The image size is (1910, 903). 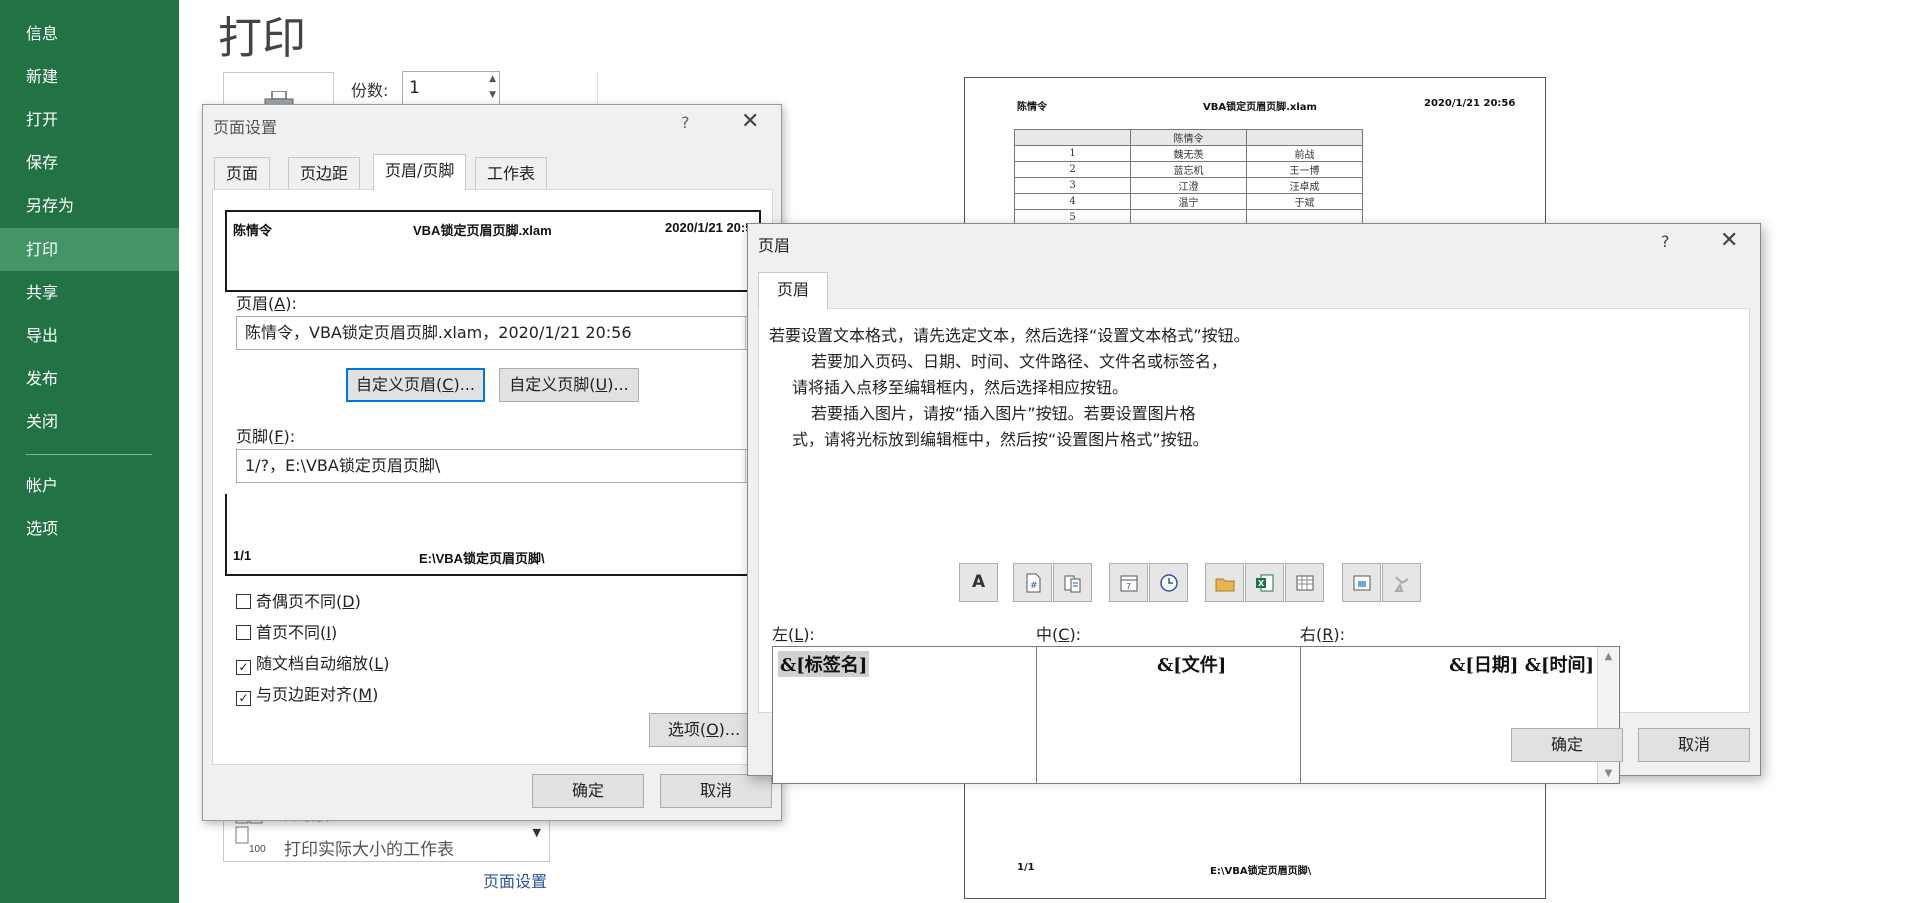 What do you see at coordinates (1188, 201) in the screenshot?
I see `table-row: 4 温宁 于斌` at bounding box center [1188, 201].